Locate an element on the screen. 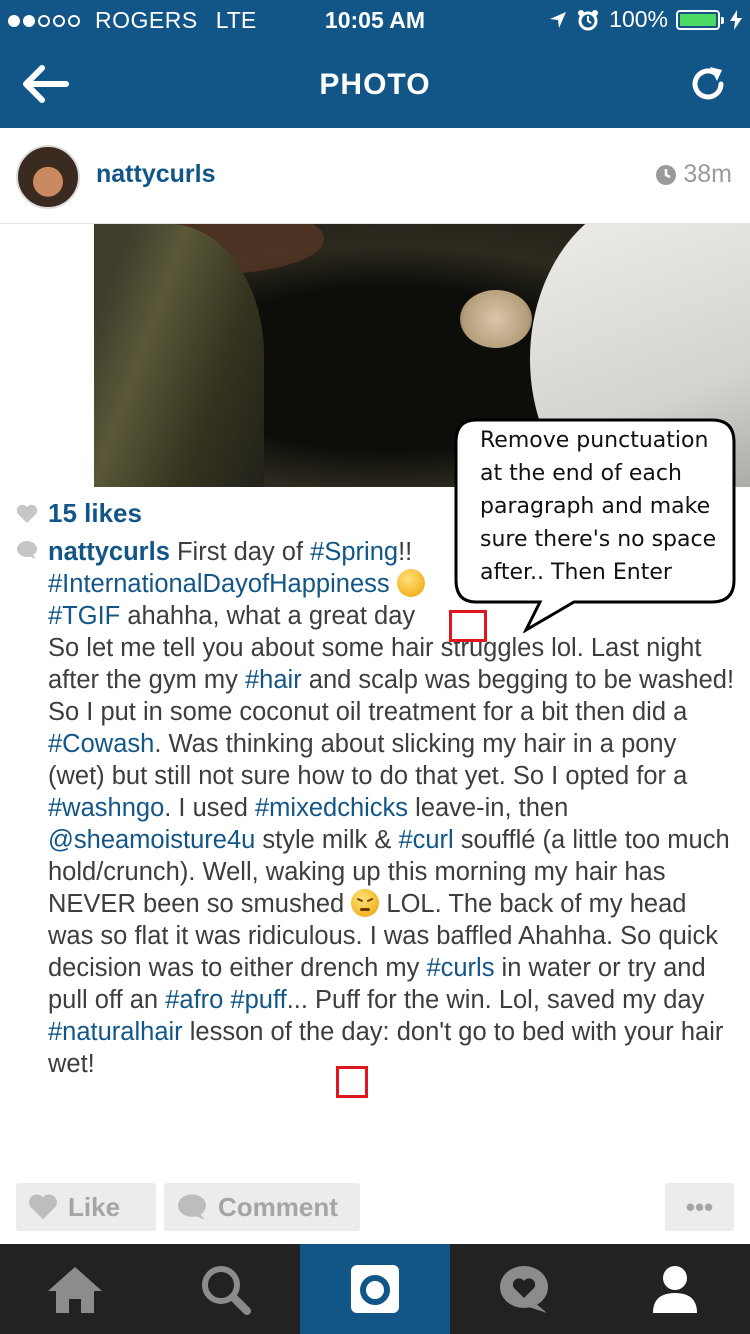 This screenshot has height=1334, width=750. avatar is located at coordinates (48, 177).